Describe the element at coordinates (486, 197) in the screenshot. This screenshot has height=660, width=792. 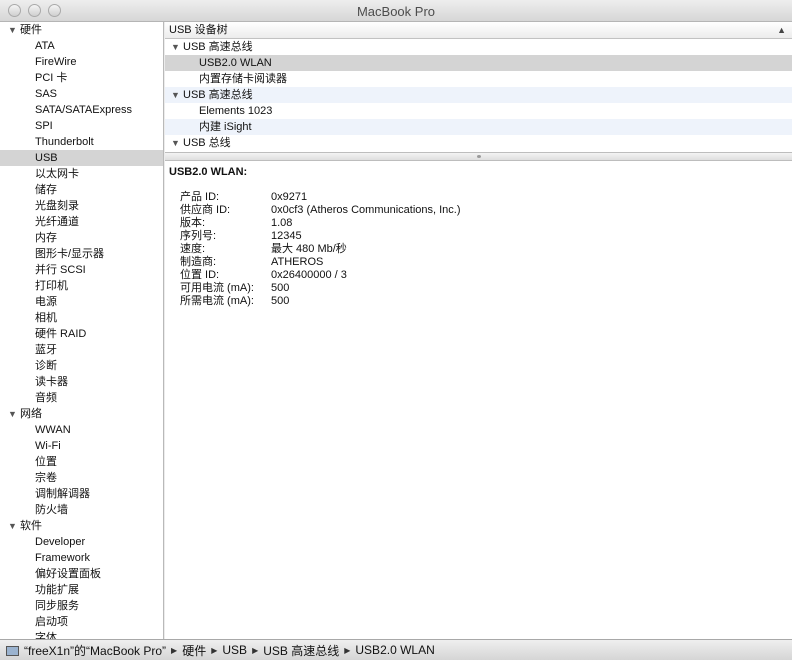
I see `property-row: 产品 ID: 0x9271` at that location.